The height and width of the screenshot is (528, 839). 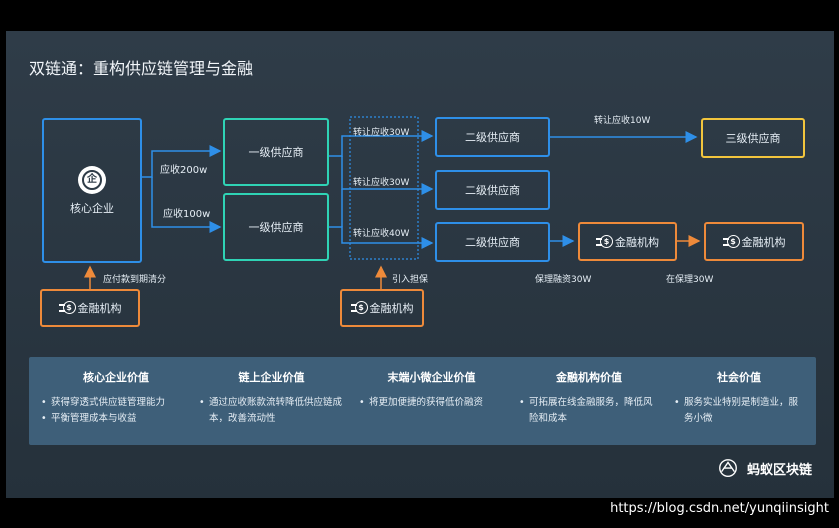 I want to click on edge-label-refactoring: 在保理30W, so click(x=690, y=280).